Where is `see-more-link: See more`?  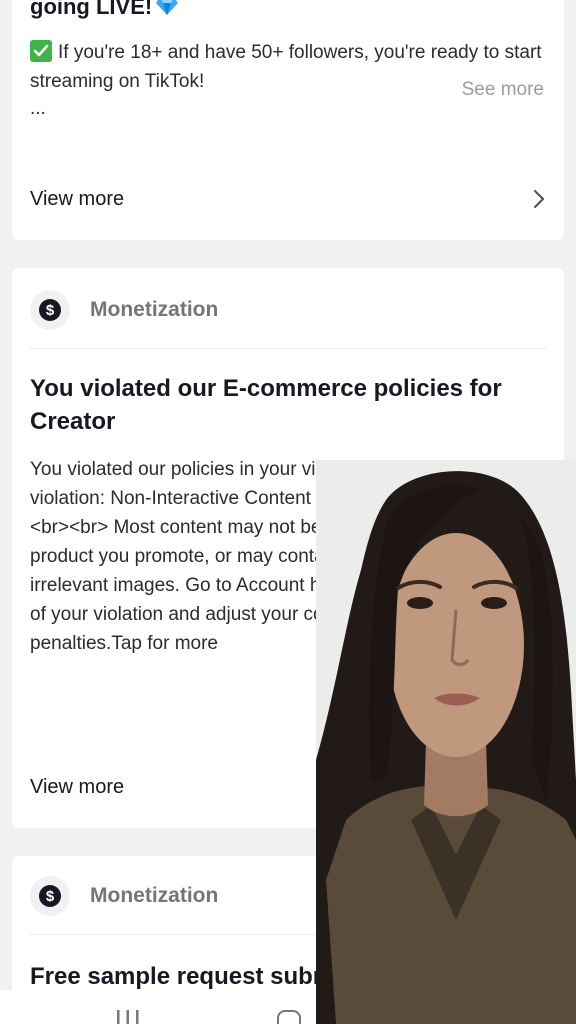
see-more-link: See more is located at coordinates (503, 90).